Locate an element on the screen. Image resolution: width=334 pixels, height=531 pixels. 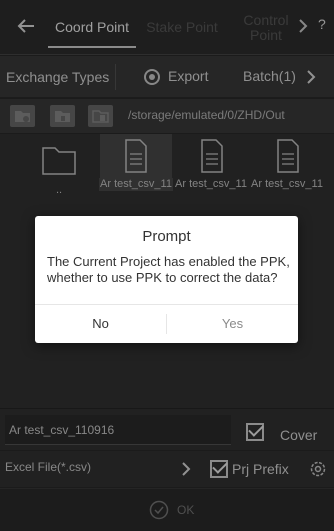
yes-button: Yes is located at coordinates (232, 324).